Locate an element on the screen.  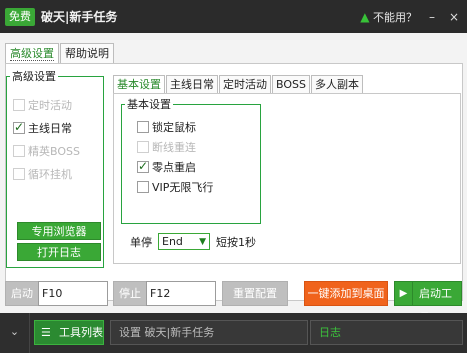
checkbox-main-daily: 主线日常 is located at coordinates (58, 128).